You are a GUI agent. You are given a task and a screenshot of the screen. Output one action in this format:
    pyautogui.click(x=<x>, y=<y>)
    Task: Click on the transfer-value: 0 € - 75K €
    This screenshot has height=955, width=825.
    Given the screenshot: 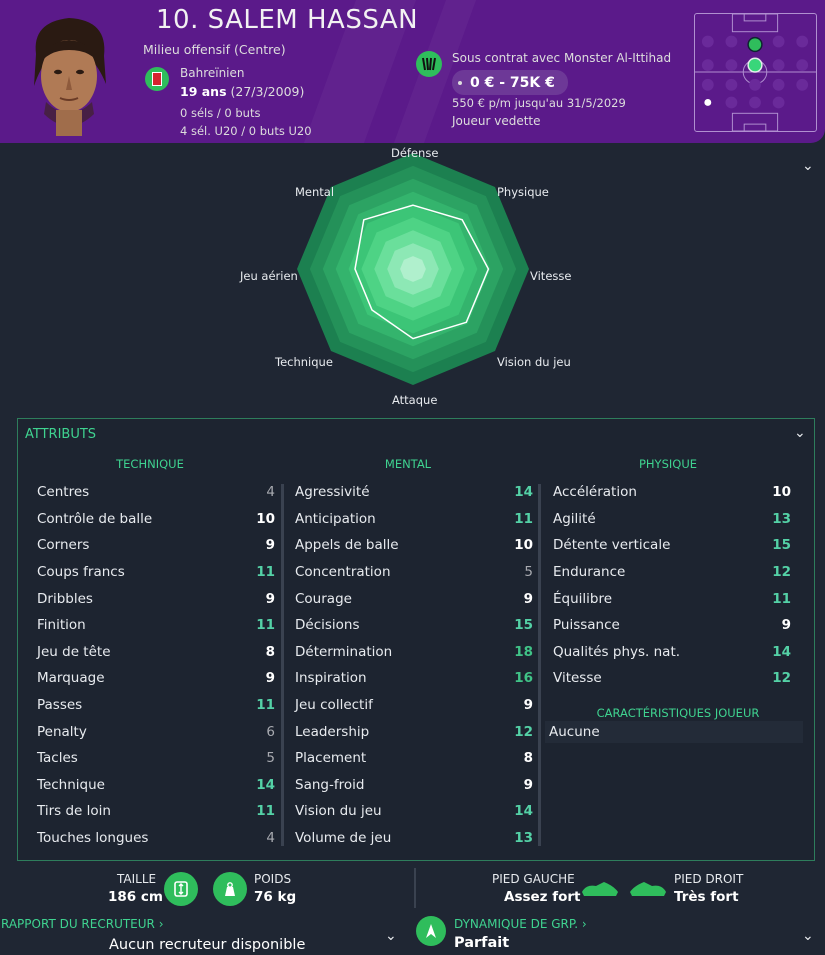 What is the action you would take?
    pyautogui.click(x=512, y=82)
    